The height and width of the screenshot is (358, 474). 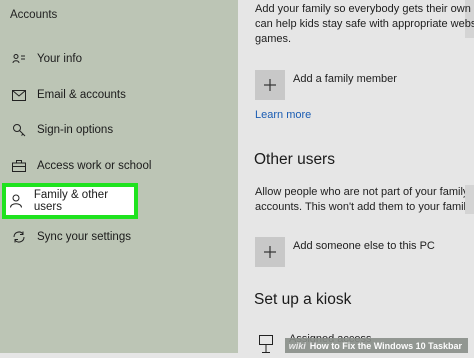 I want to click on sidebar-item-access-work: Access work or school, so click(x=120, y=166).